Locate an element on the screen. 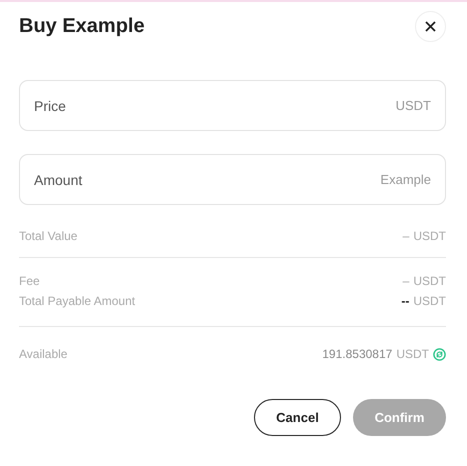  field-label: Amount is located at coordinates (58, 180).